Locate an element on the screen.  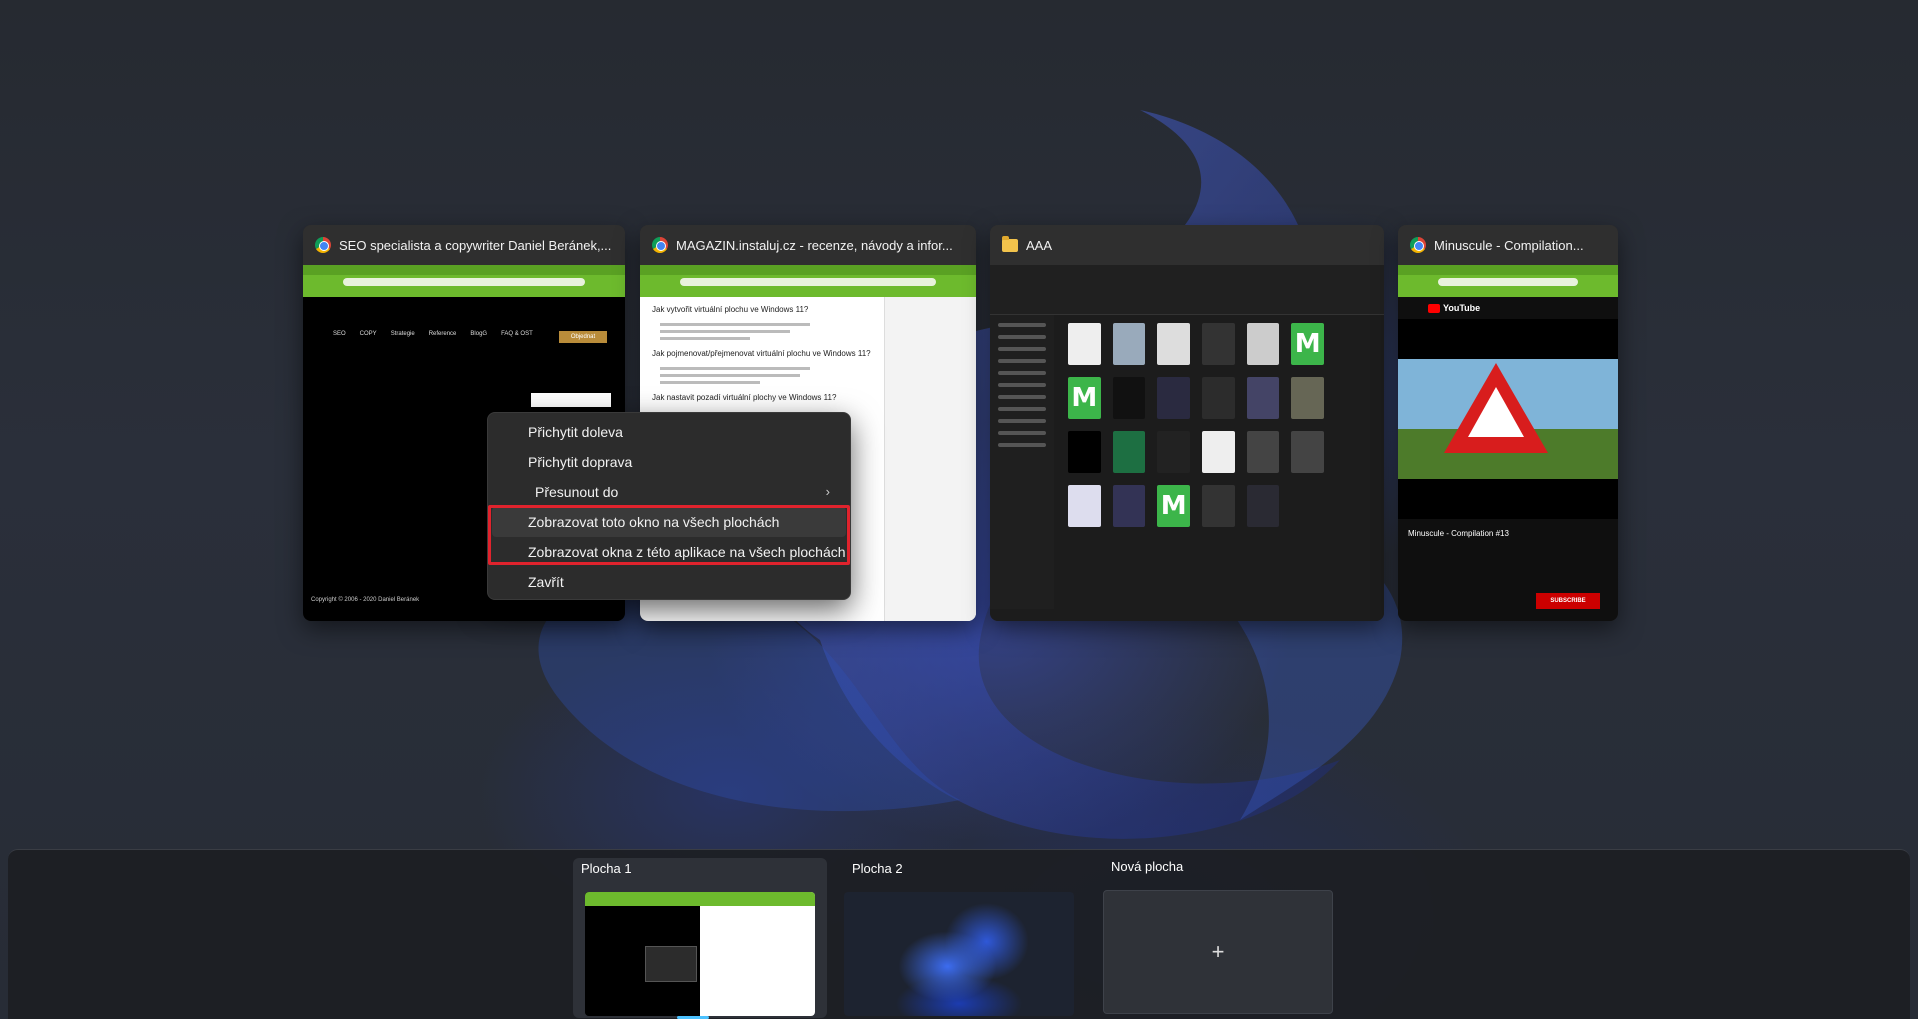
plus-icon: + is located at coordinates (1218, 951).